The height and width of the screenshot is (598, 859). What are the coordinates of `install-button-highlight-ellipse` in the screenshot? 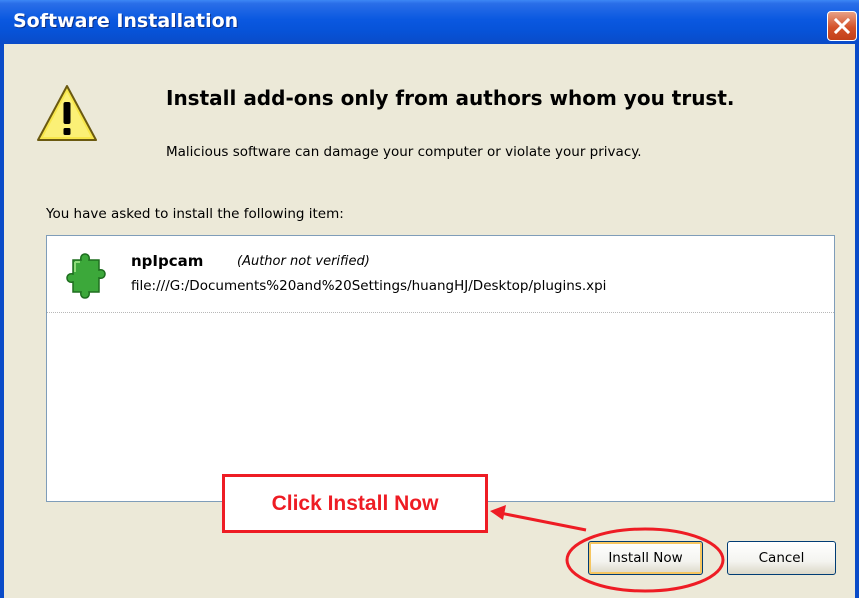 It's located at (645, 560).